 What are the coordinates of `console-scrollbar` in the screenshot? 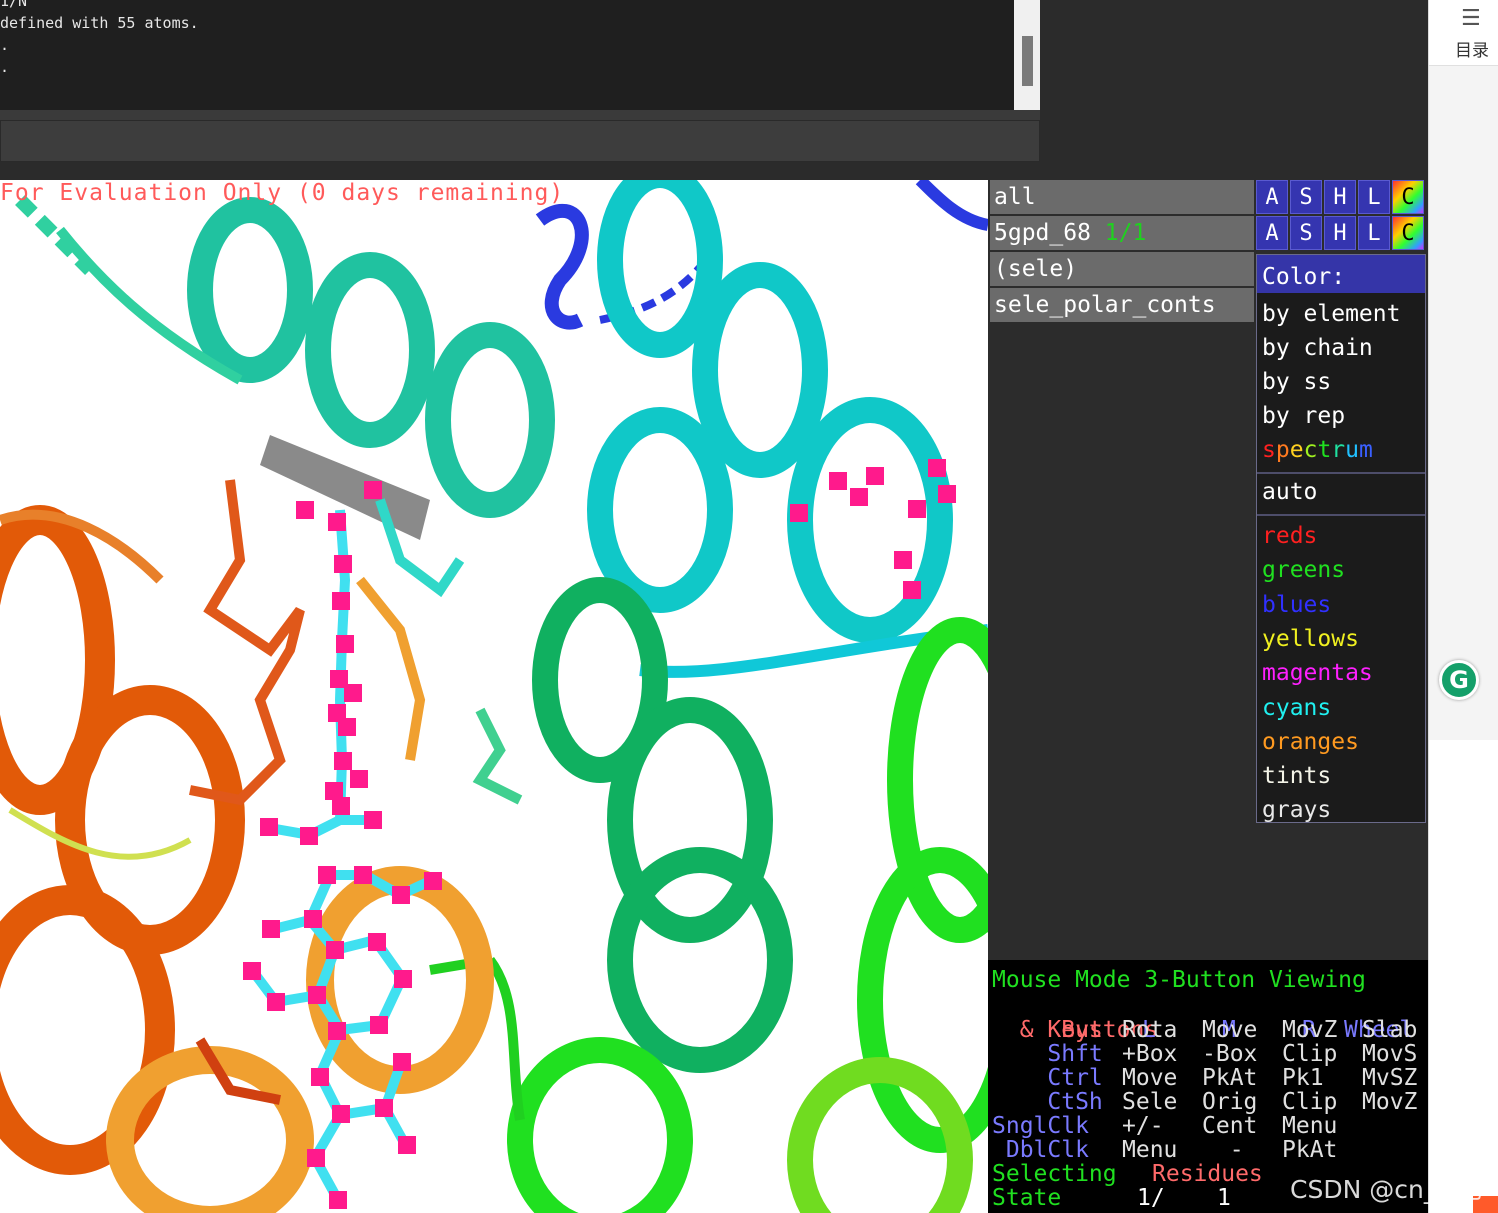 It's located at (1027, 55).